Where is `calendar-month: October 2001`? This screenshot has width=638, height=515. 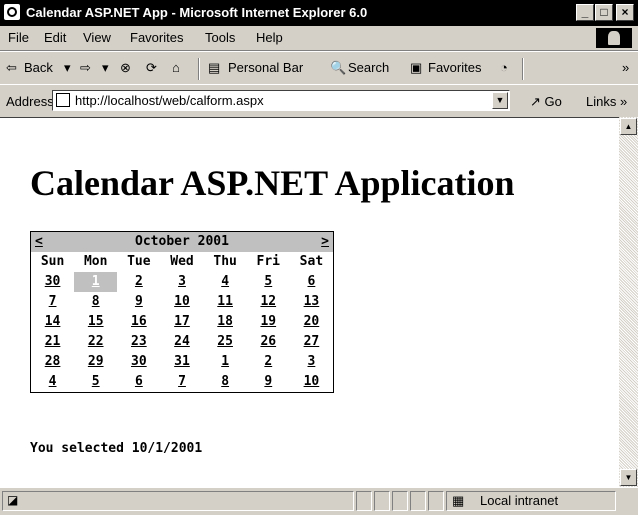
calendar-month: October 2001 is located at coordinates (182, 241).